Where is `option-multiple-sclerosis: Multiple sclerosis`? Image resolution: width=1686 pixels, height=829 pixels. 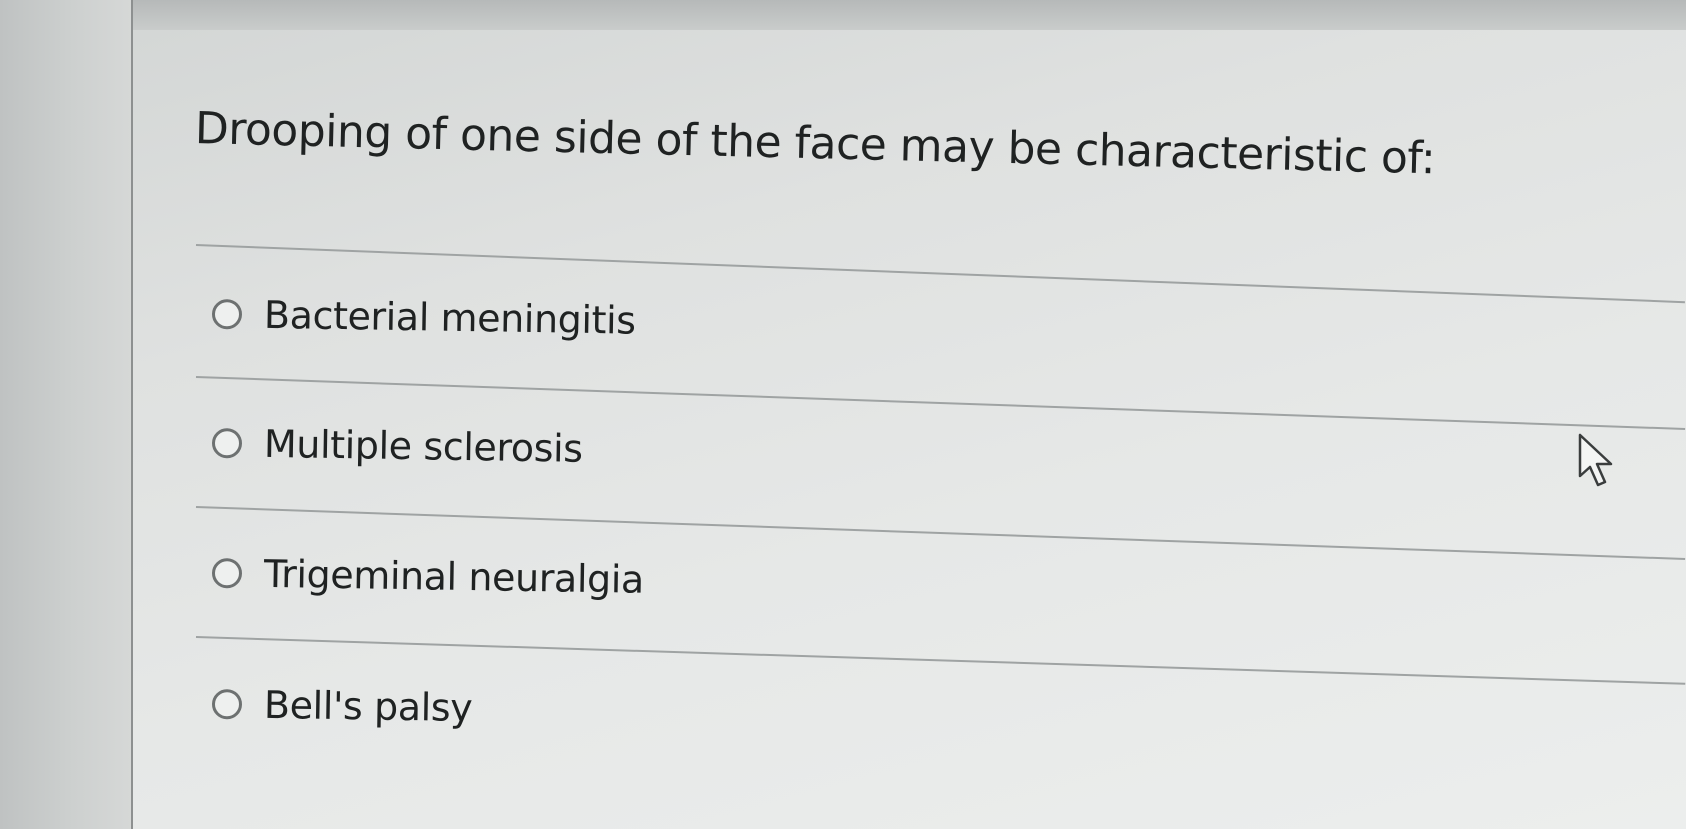
option-multiple-sclerosis: Multiple sclerosis is located at coordinates (397, 446).